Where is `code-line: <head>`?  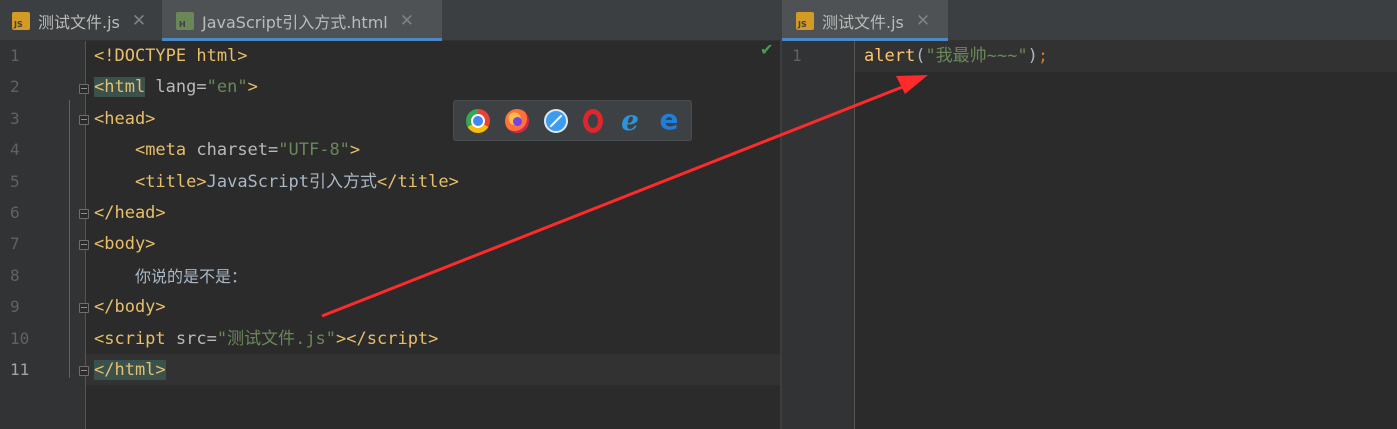
code-line: <head> is located at coordinates (124, 119).